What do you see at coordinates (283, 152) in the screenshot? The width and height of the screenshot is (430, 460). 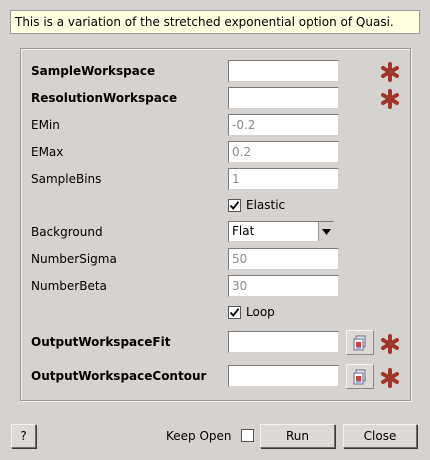 I see `emax-input` at bounding box center [283, 152].